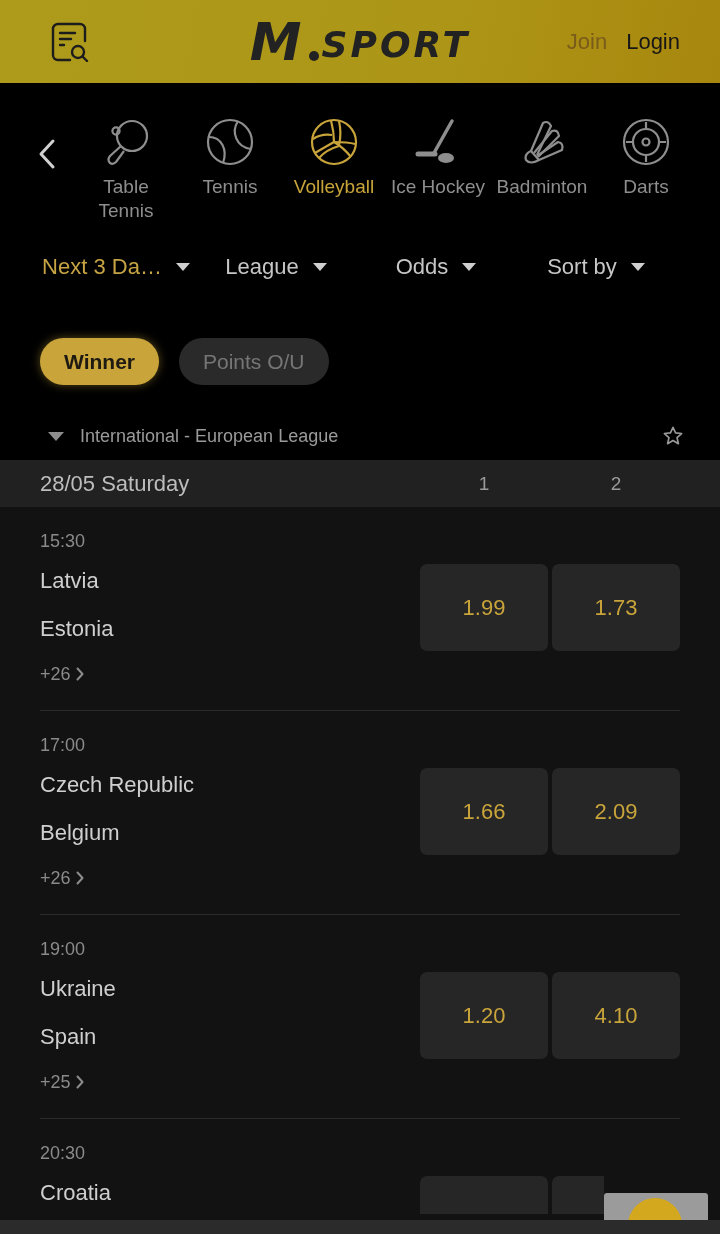  What do you see at coordinates (276, 267) in the screenshot?
I see `filter-dropdown: League` at bounding box center [276, 267].